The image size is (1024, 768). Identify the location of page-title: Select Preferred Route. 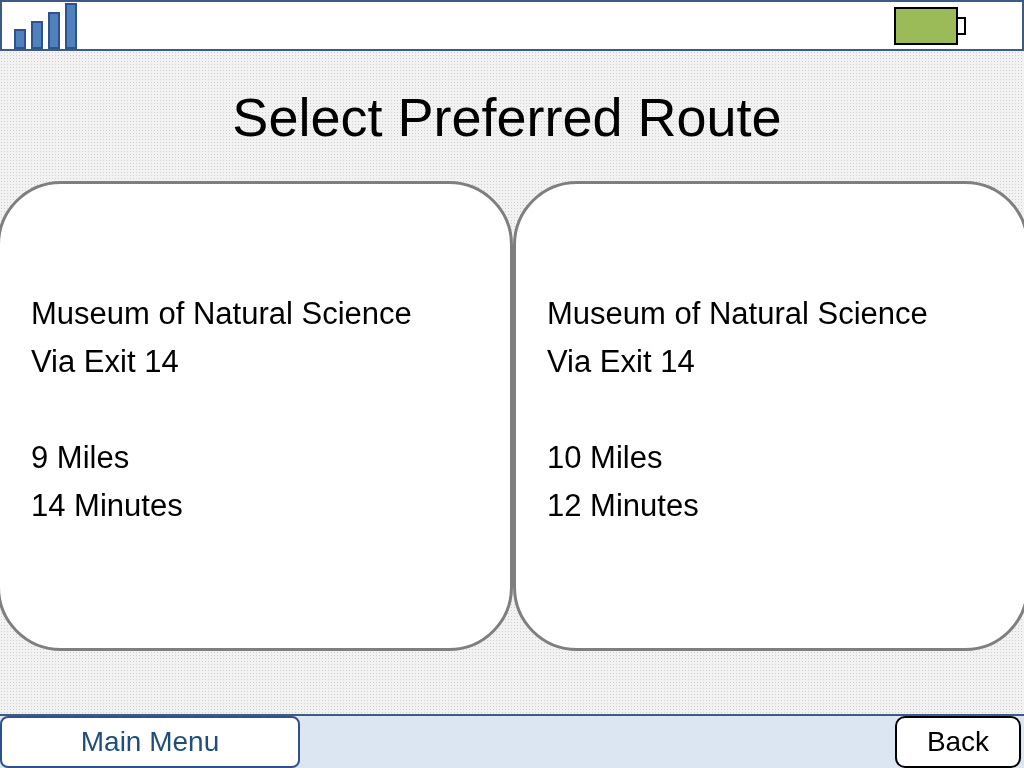
(507, 117).